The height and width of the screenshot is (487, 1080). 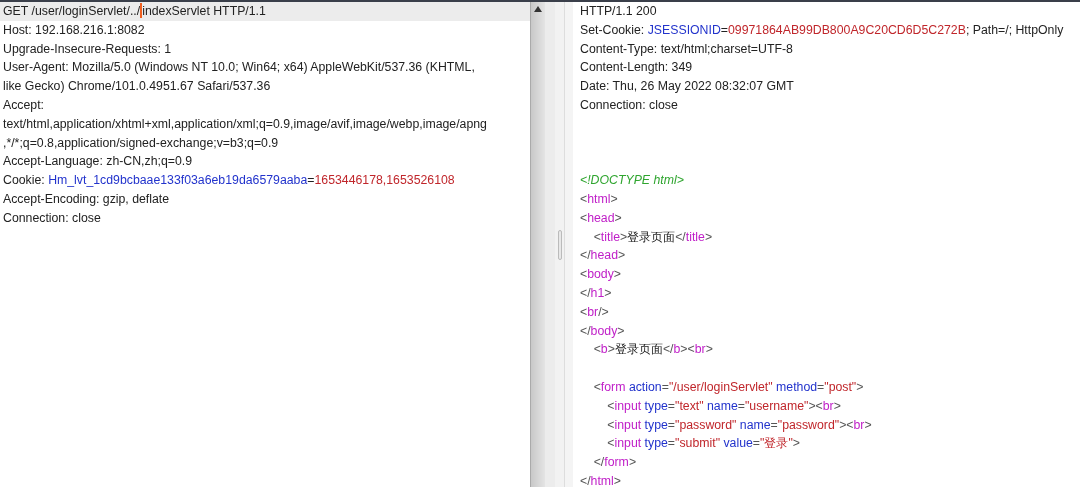 I want to click on code-line: </form>, so click(x=615, y=463).